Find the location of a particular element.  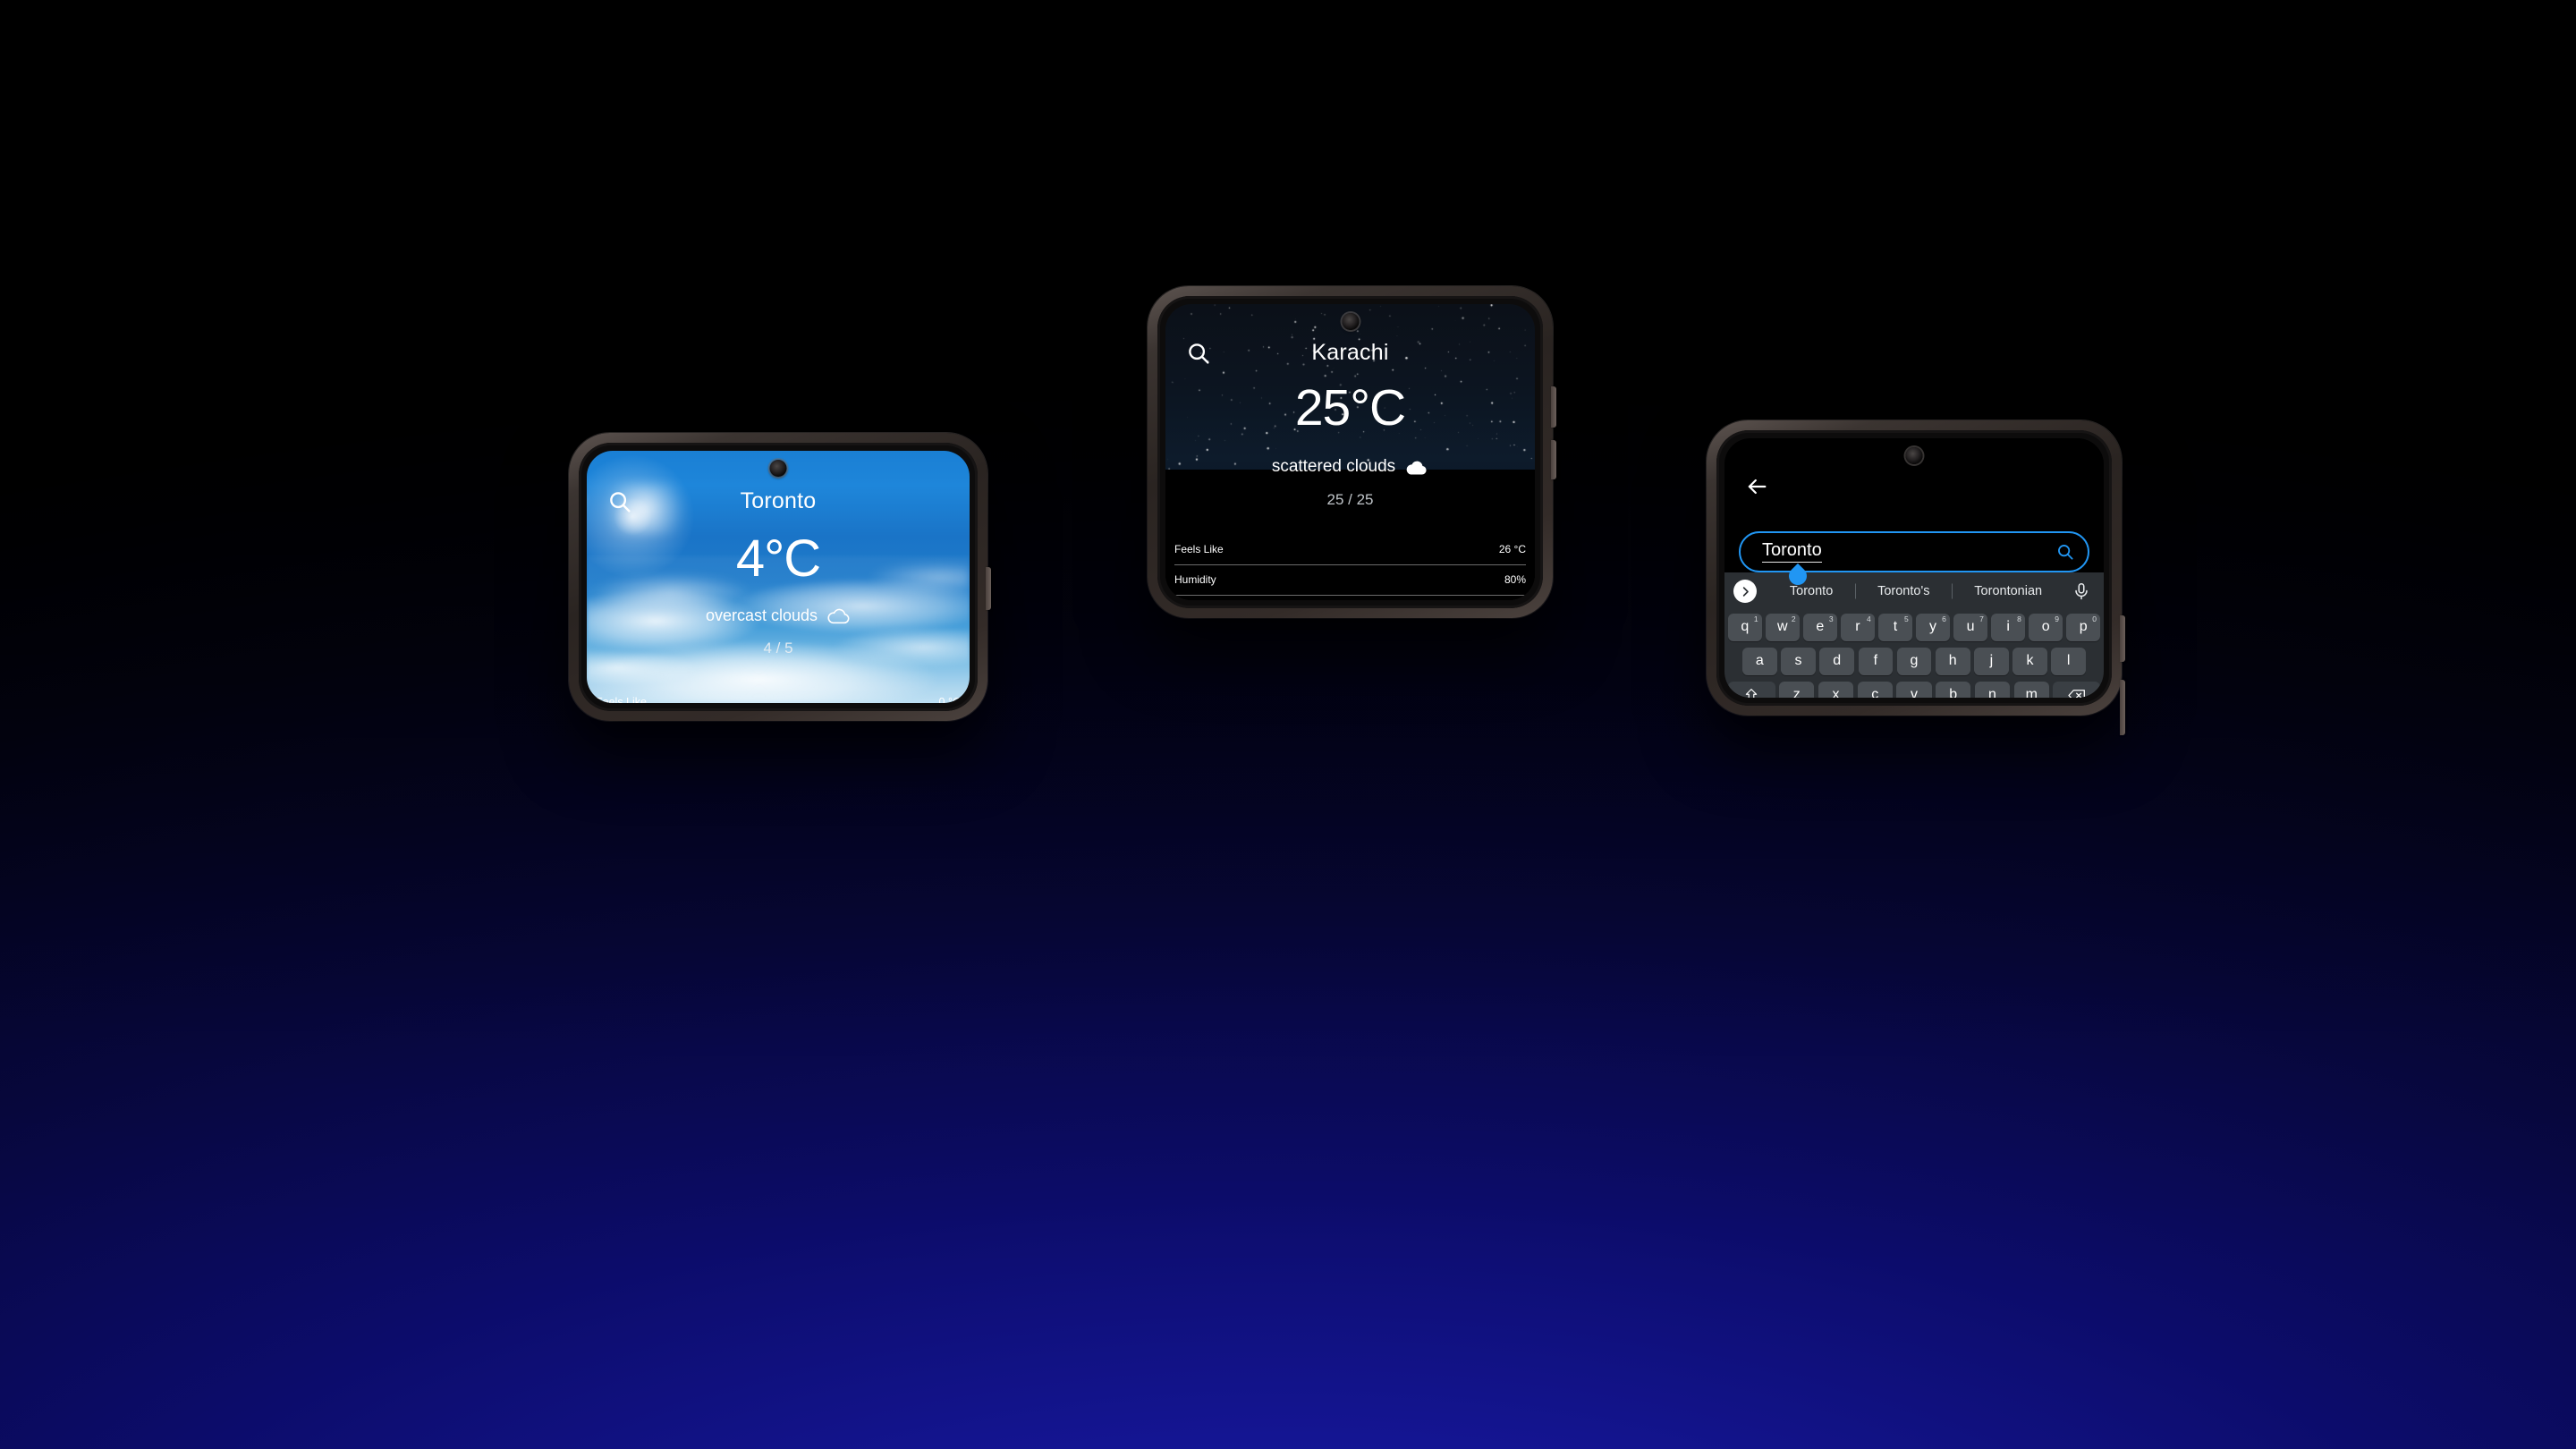

chevron-right-icon is located at coordinates (1745, 591).